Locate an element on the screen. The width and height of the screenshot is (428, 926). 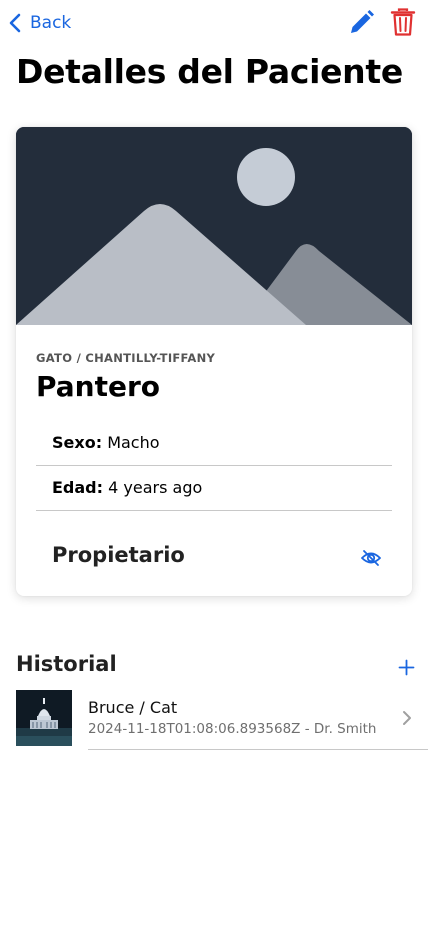
history-item-title: Bruce / Cat is located at coordinates (133, 707).